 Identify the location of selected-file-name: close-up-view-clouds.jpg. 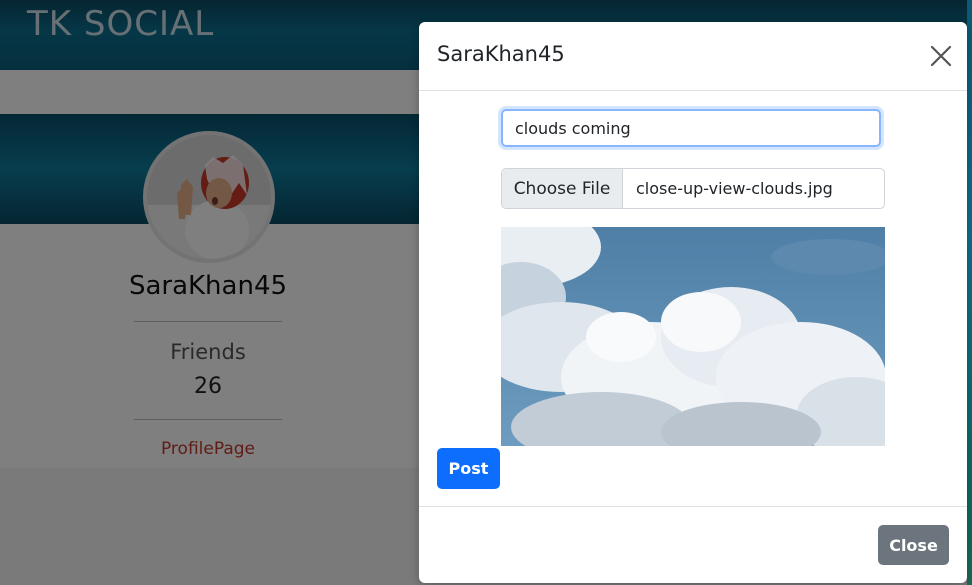
(734, 188).